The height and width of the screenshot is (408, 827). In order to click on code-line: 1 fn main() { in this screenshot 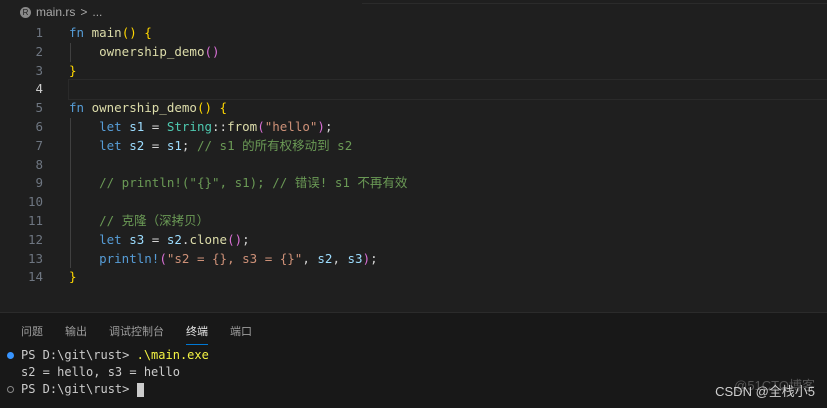, I will do `click(413, 33)`.